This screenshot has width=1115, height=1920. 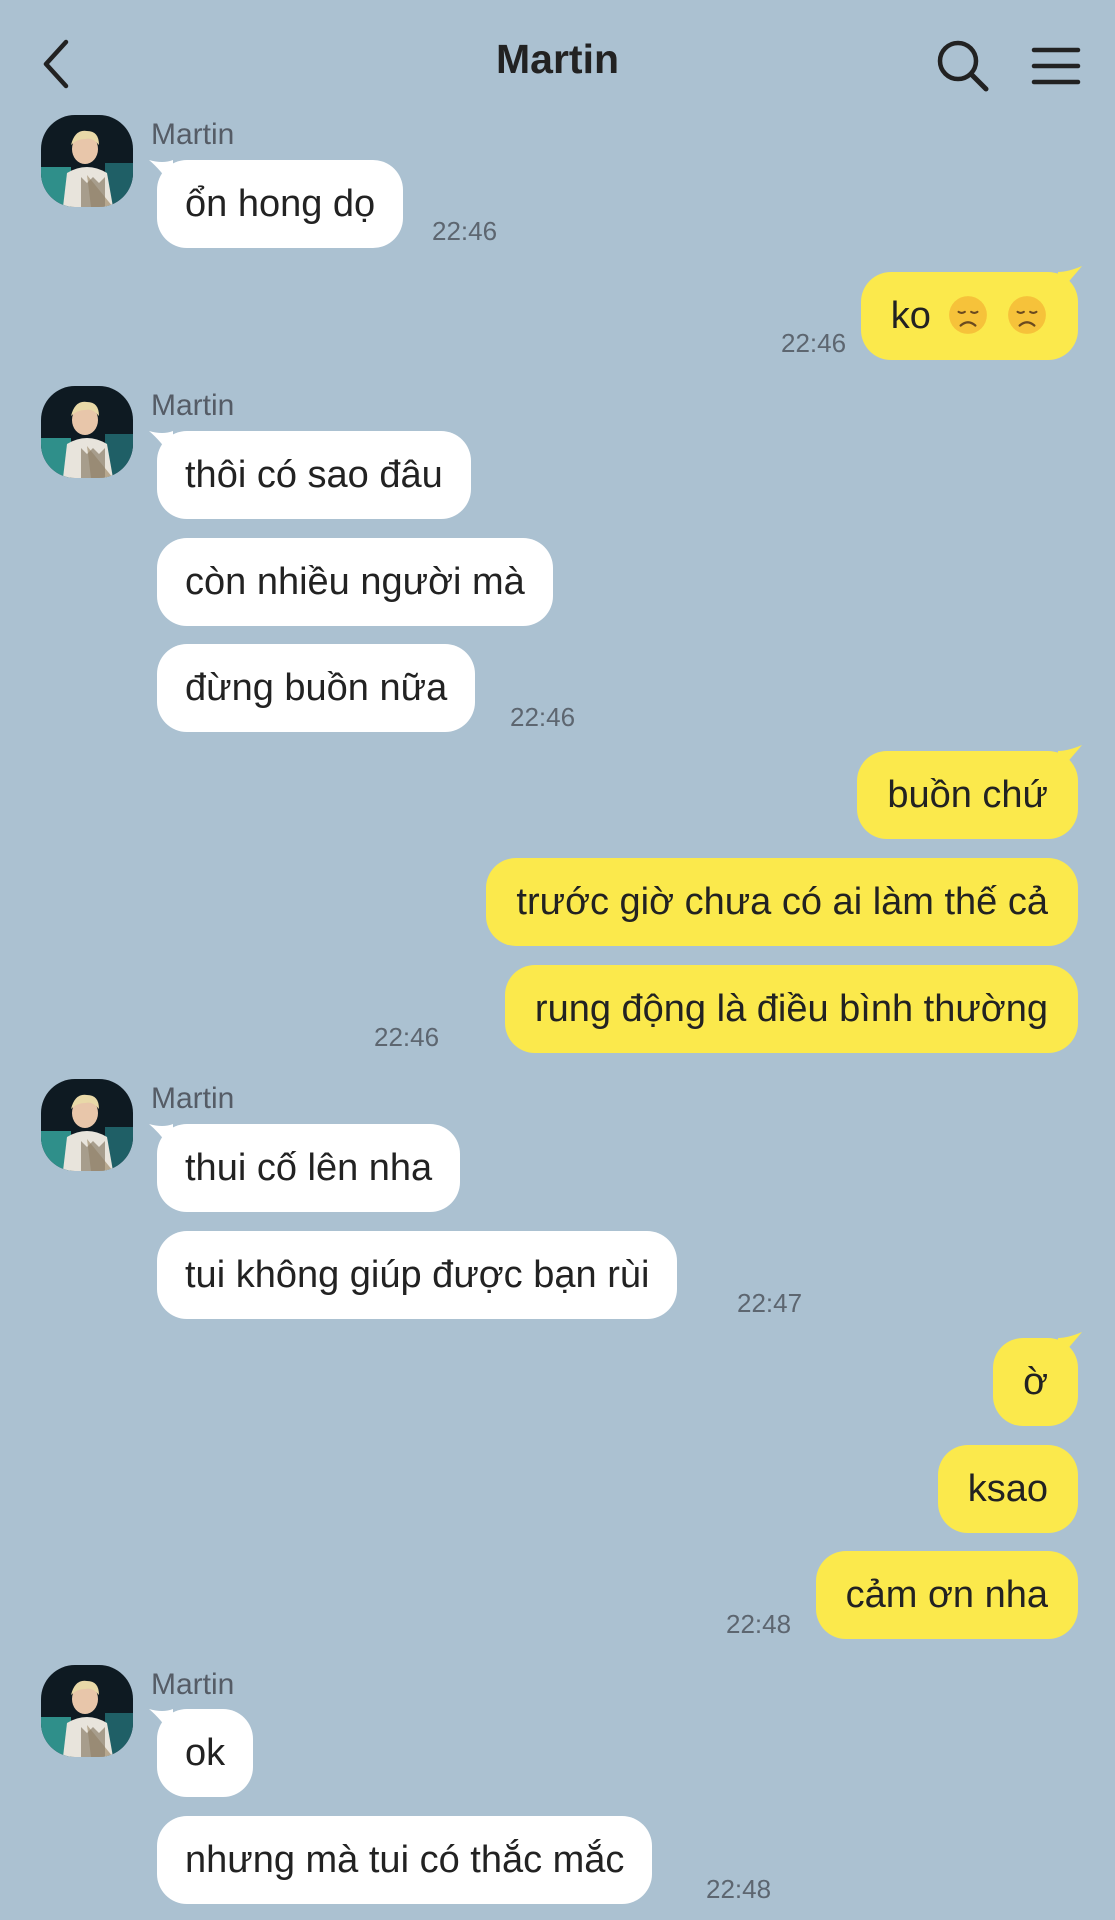 What do you see at coordinates (316, 688) in the screenshot?
I see `incoming-message: đừng buồn nữa` at bounding box center [316, 688].